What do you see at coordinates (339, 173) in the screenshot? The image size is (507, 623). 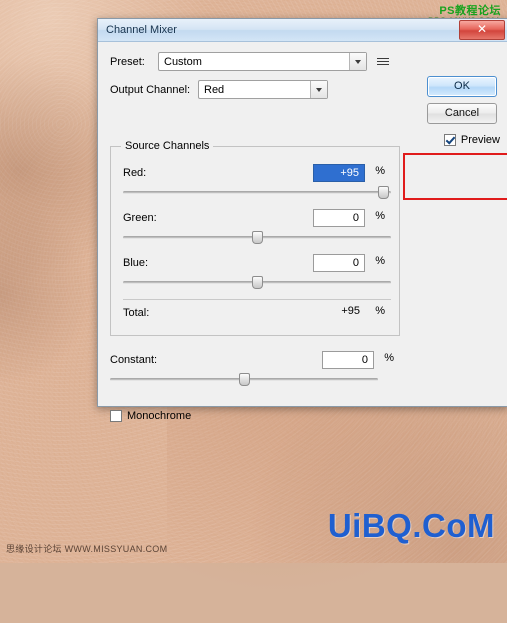 I see `red-channel-input: +95` at bounding box center [339, 173].